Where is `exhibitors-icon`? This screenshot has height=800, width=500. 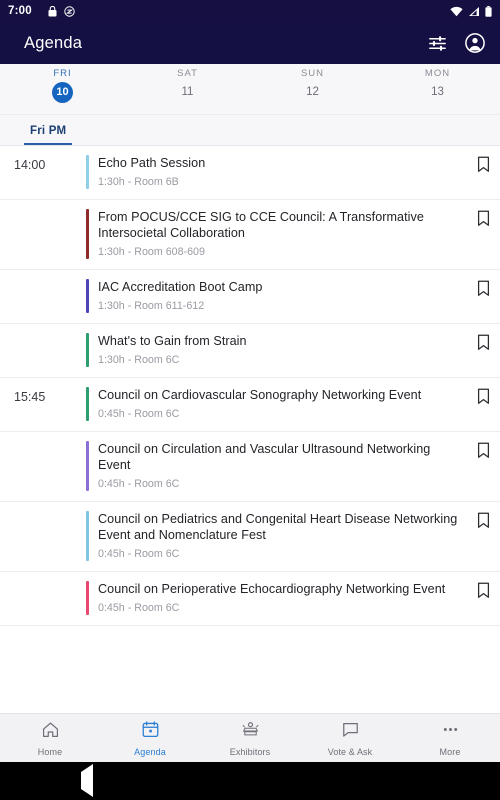 exhibitors-icon is located at coordinates (250, 732).